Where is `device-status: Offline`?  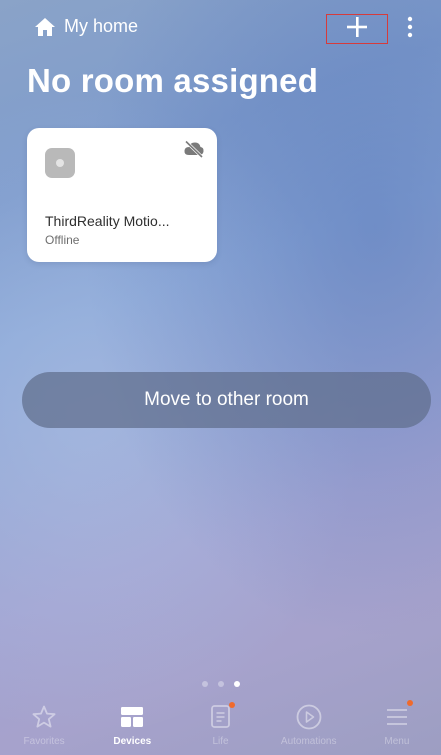 device-status: Offline is located at coordinates (62, 240).